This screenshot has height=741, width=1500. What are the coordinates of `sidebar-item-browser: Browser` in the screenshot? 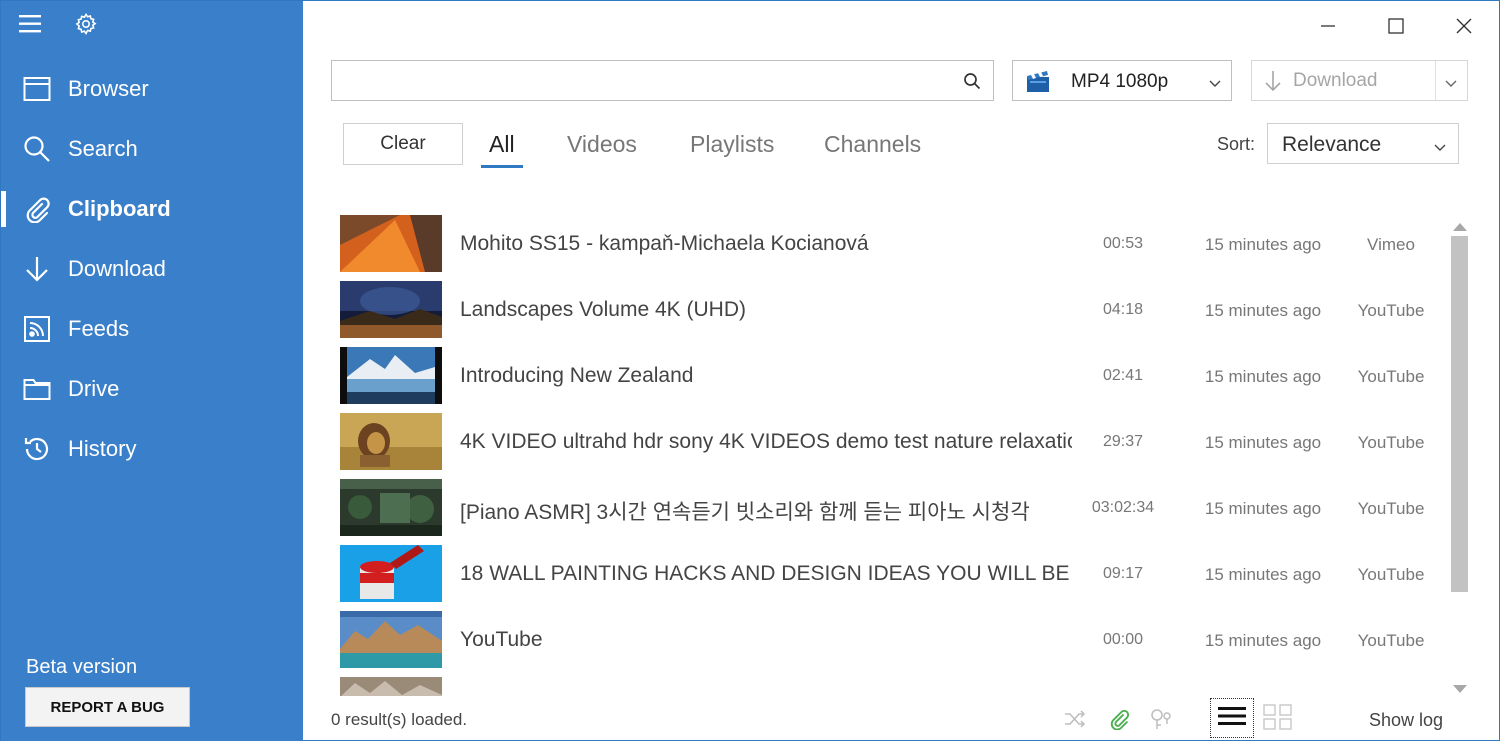 It's located at (152, 89).